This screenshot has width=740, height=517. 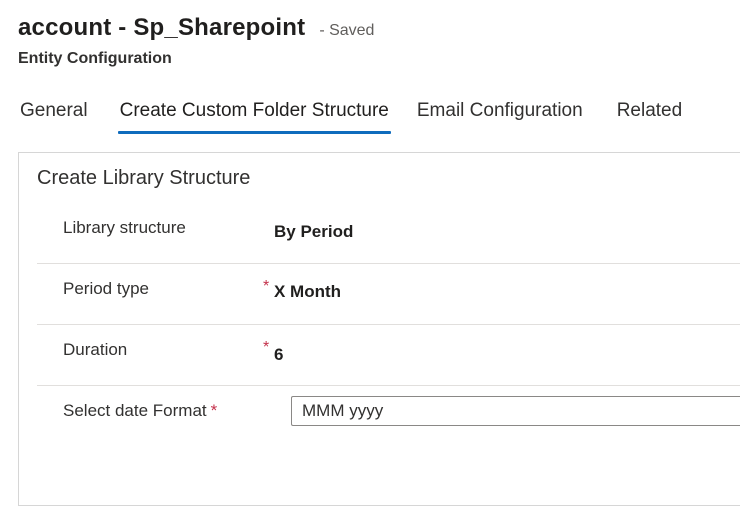 What do you see at coordinates (313, 232) in the screenshot?
I see `library-structure-value: By Period` at bounding box center [313, 232].